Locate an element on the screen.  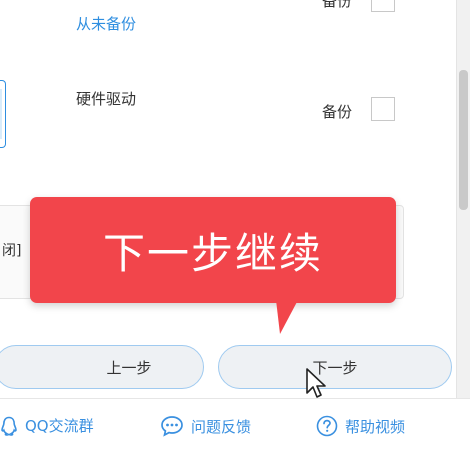
previous-step-button: 上一步 is located at coordinates (102, 367).